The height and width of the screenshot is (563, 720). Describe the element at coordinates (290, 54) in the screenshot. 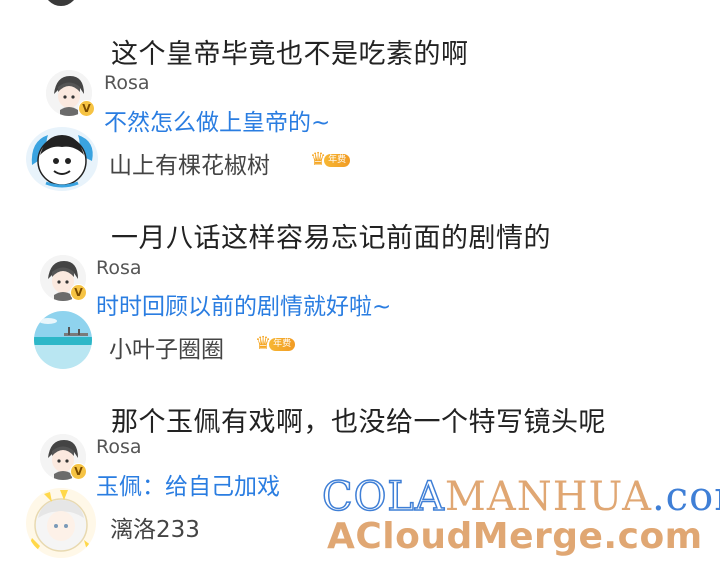

I see `comment-text: 这个皇帝毕竟也不是吃素的啊` at that location.